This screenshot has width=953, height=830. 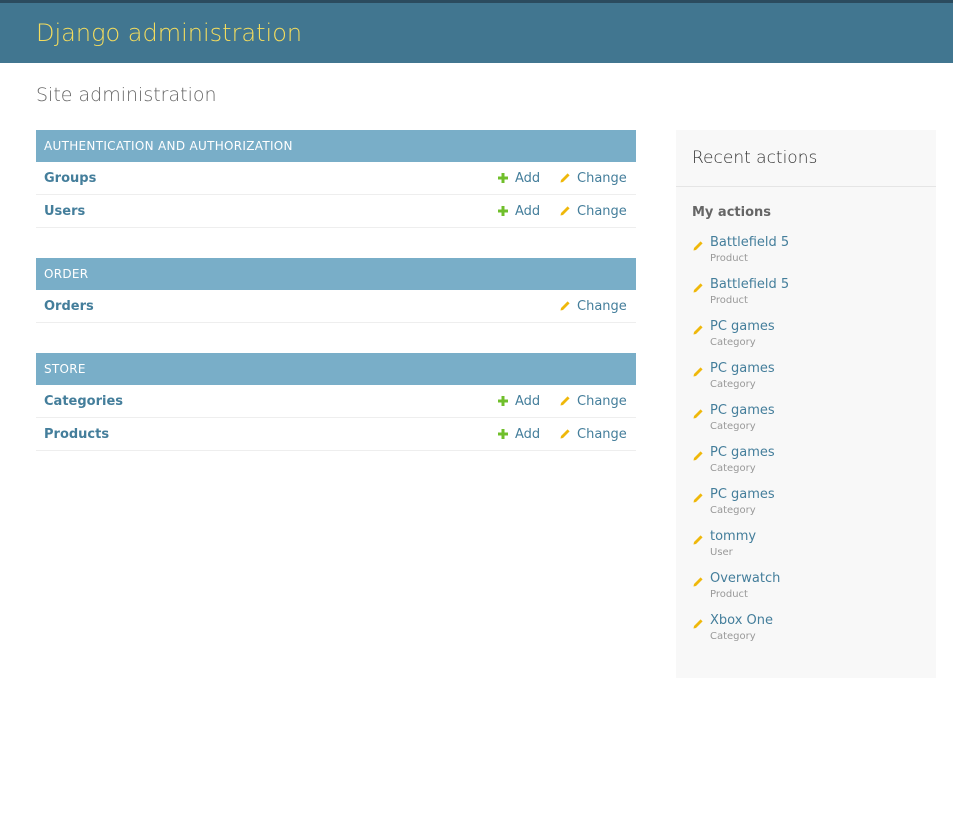 I want to click on recent-action-item: Xbox One Category, so click(x=814, y=634).